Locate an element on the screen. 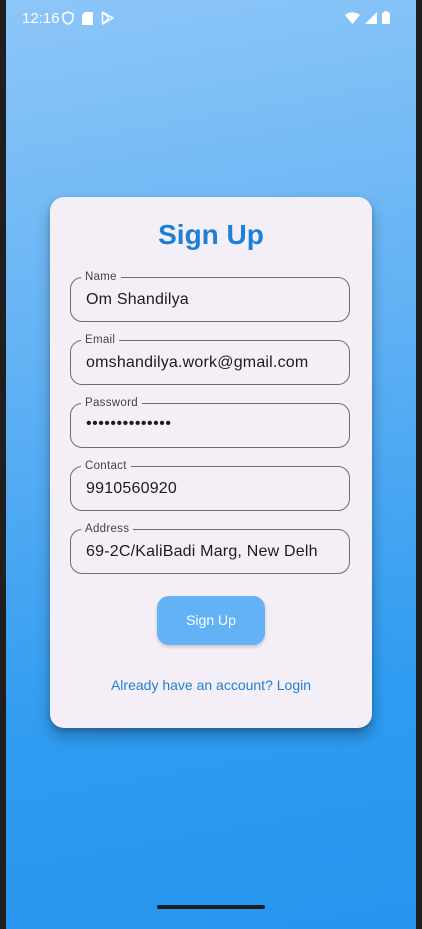 This screenshot has height=929, width=422. address-field: Address 69-2C/KaliBadi Marg, New Delh is located at coordinates (210, 548).